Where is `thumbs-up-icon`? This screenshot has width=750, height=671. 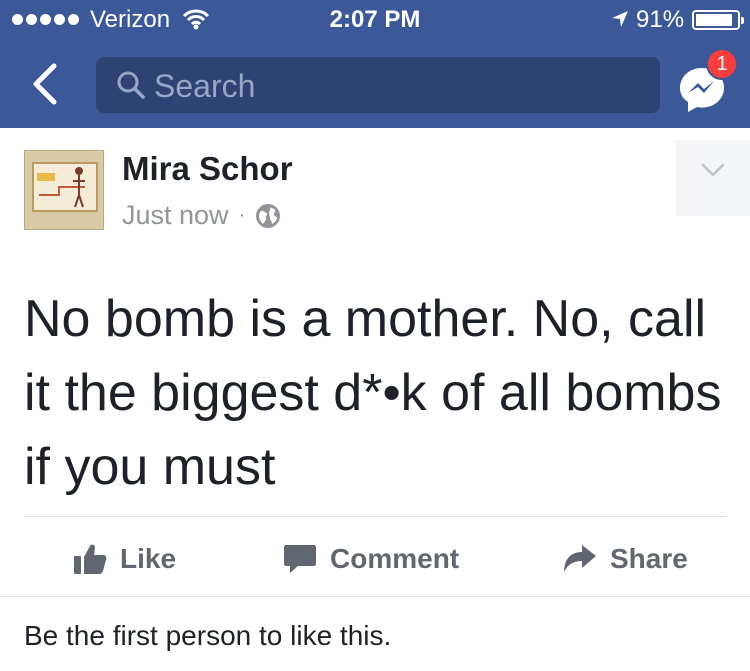 thumbs-up-icon is located at coordinates (90, 559).